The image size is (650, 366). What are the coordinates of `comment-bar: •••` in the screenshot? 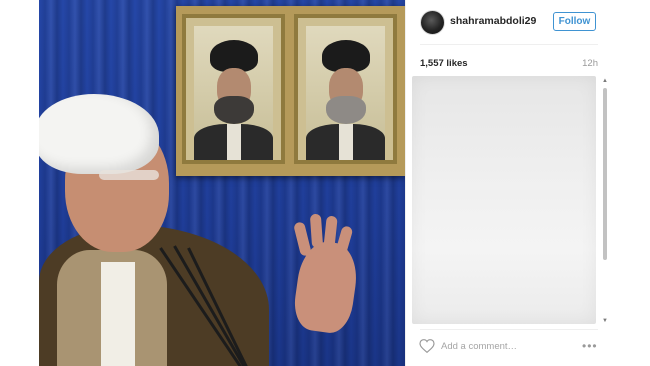 It's located at (509, 350).